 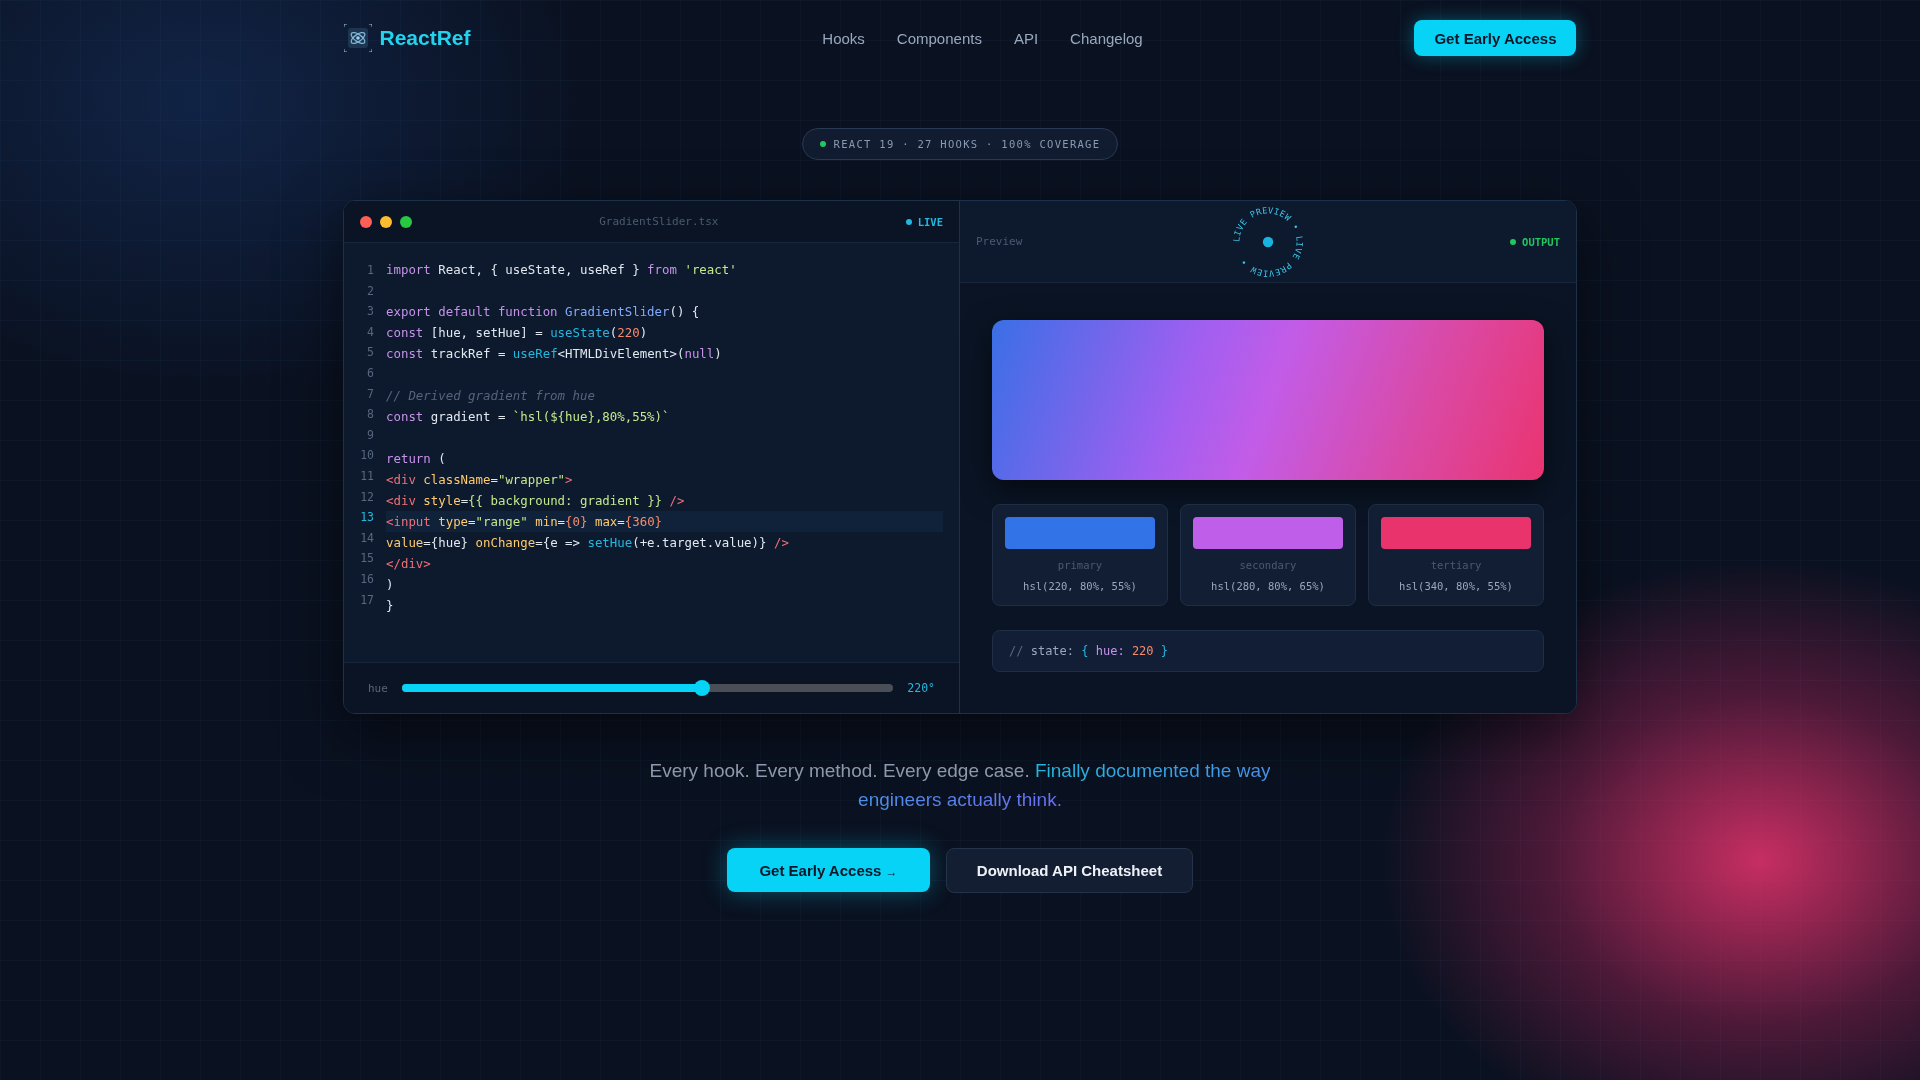 What do you see at coordinates (370, 373) in the screenshot?
I see `line-number: 6` at bounding box center [370, 373].